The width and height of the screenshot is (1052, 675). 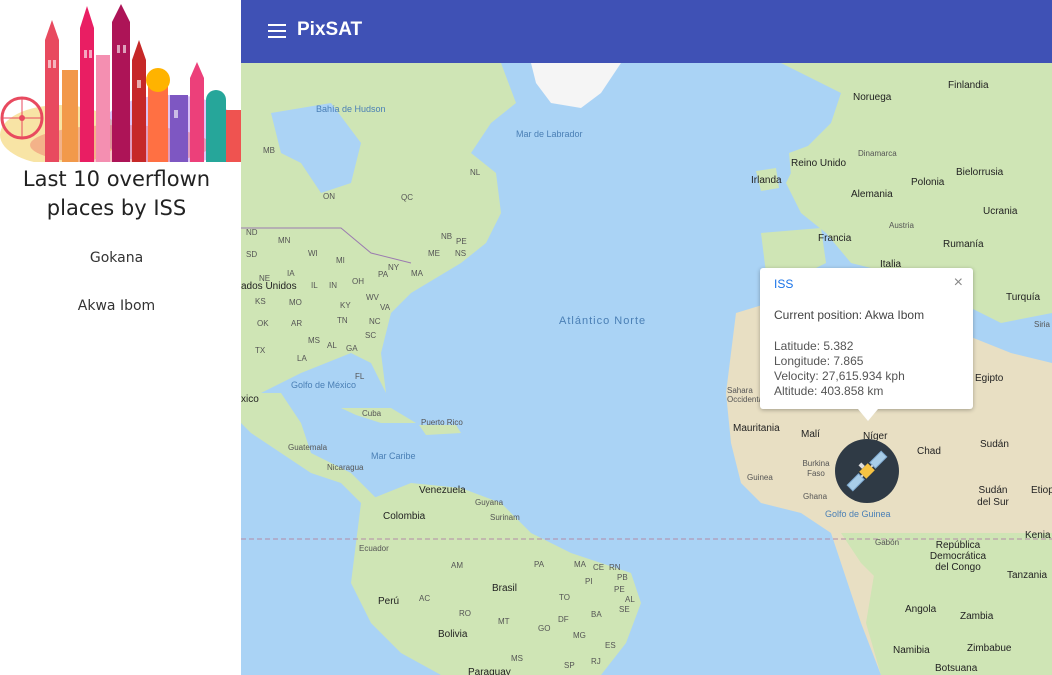 What do you see at coordinates (993, 496) in the screenshot?
I see `map-label: Sudán del Sur` at bounding box center [993, 496].